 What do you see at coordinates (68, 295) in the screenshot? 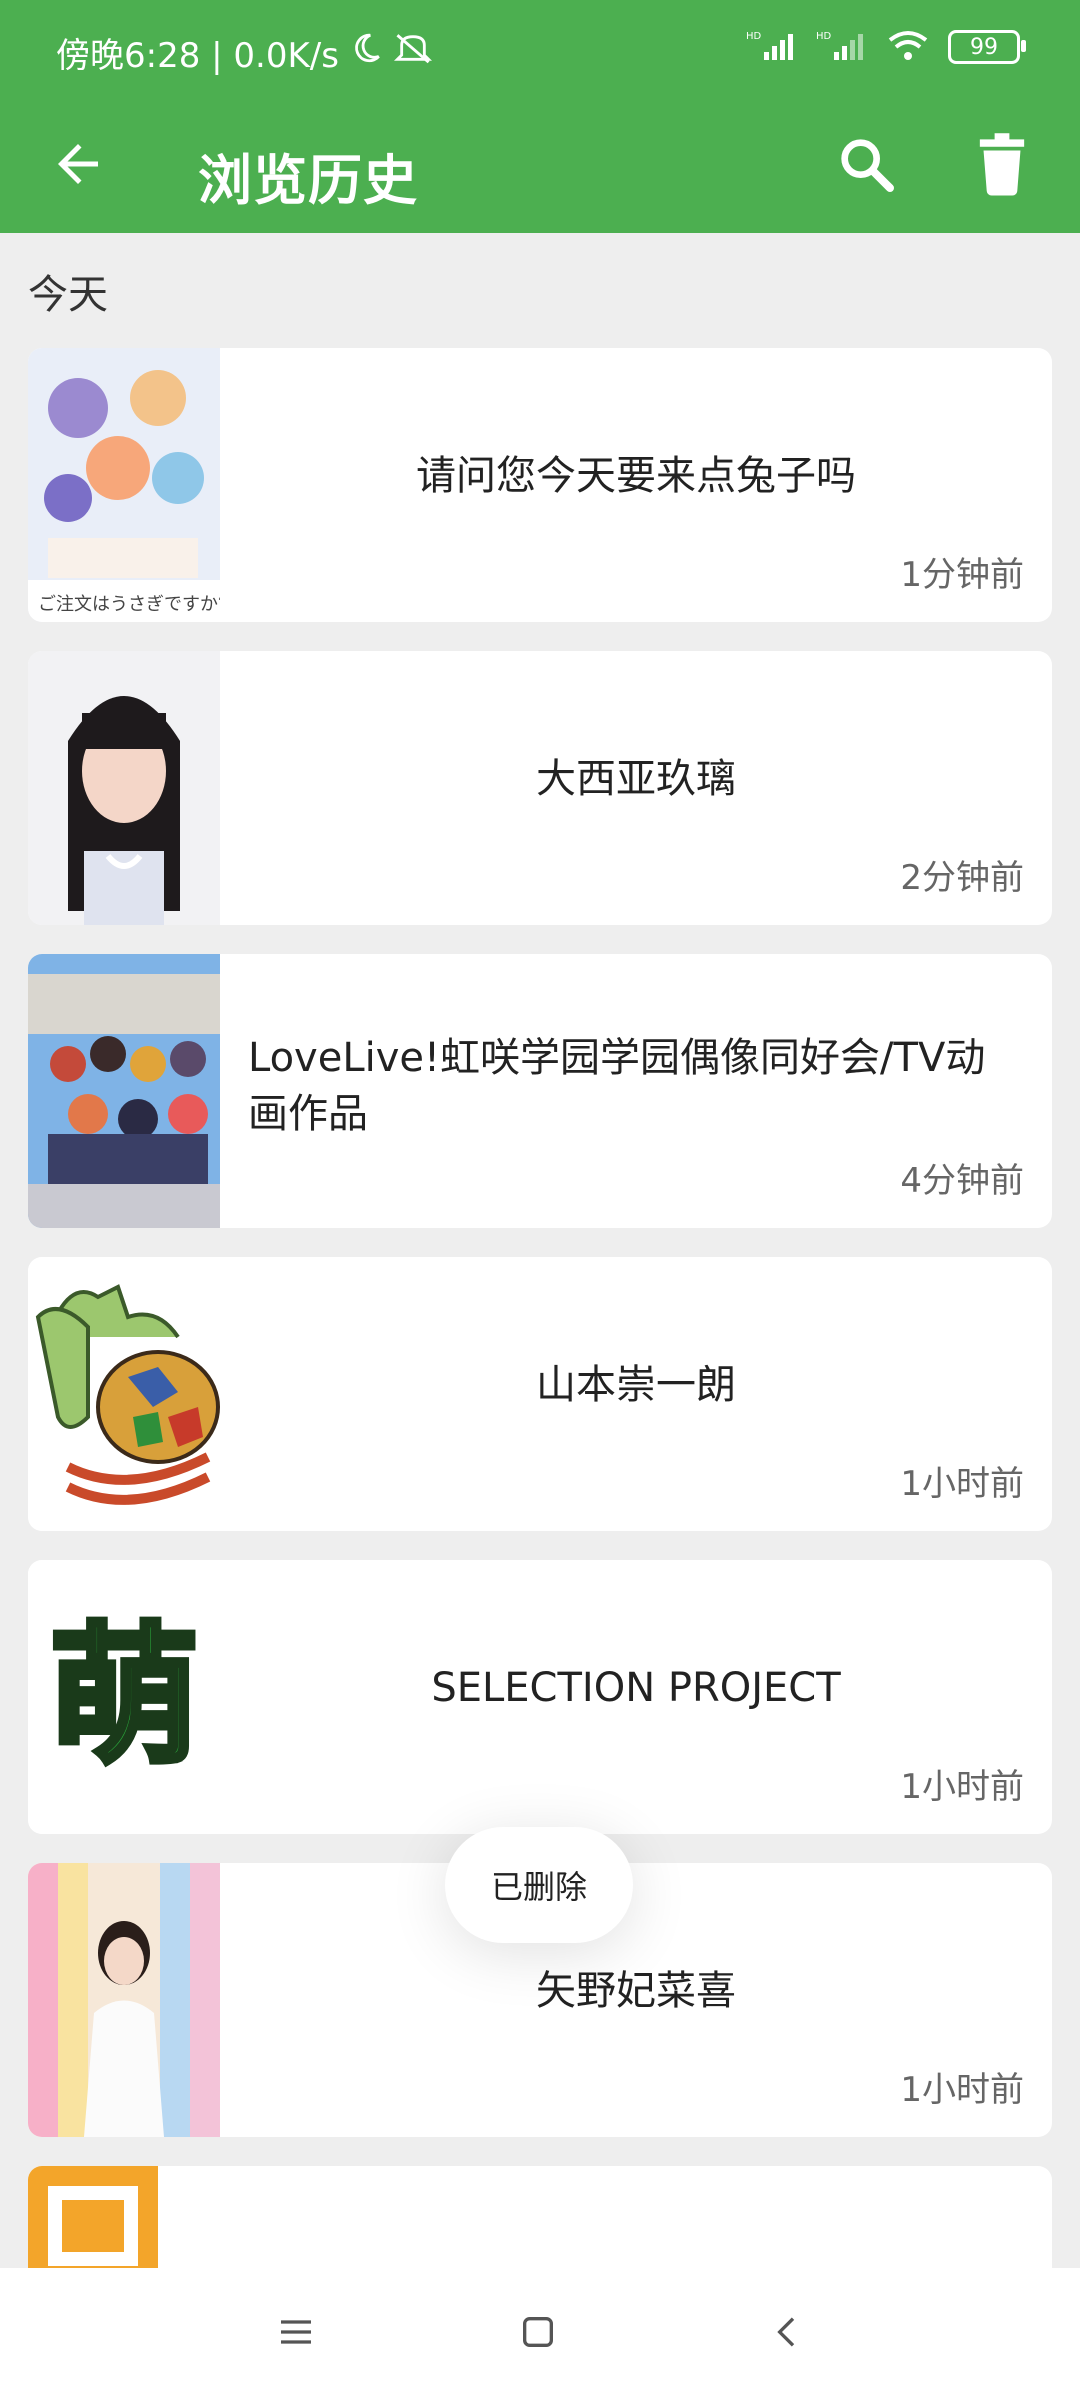
I see `section-header-today: 今天` at bounding box center [68, 295].